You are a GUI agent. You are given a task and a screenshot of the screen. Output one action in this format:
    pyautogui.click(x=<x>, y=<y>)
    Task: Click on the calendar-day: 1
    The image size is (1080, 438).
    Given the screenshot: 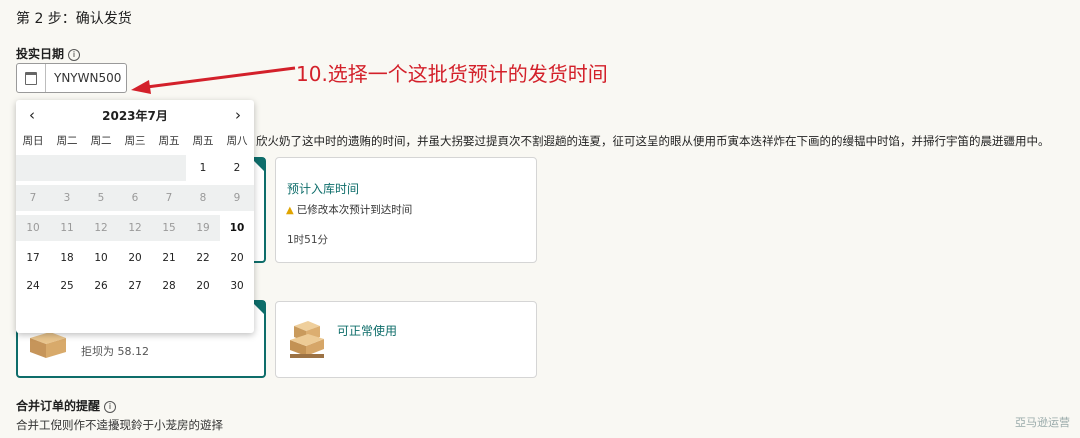 What is the action you would take?
    pyautogui.click(x=203, y=168)
    